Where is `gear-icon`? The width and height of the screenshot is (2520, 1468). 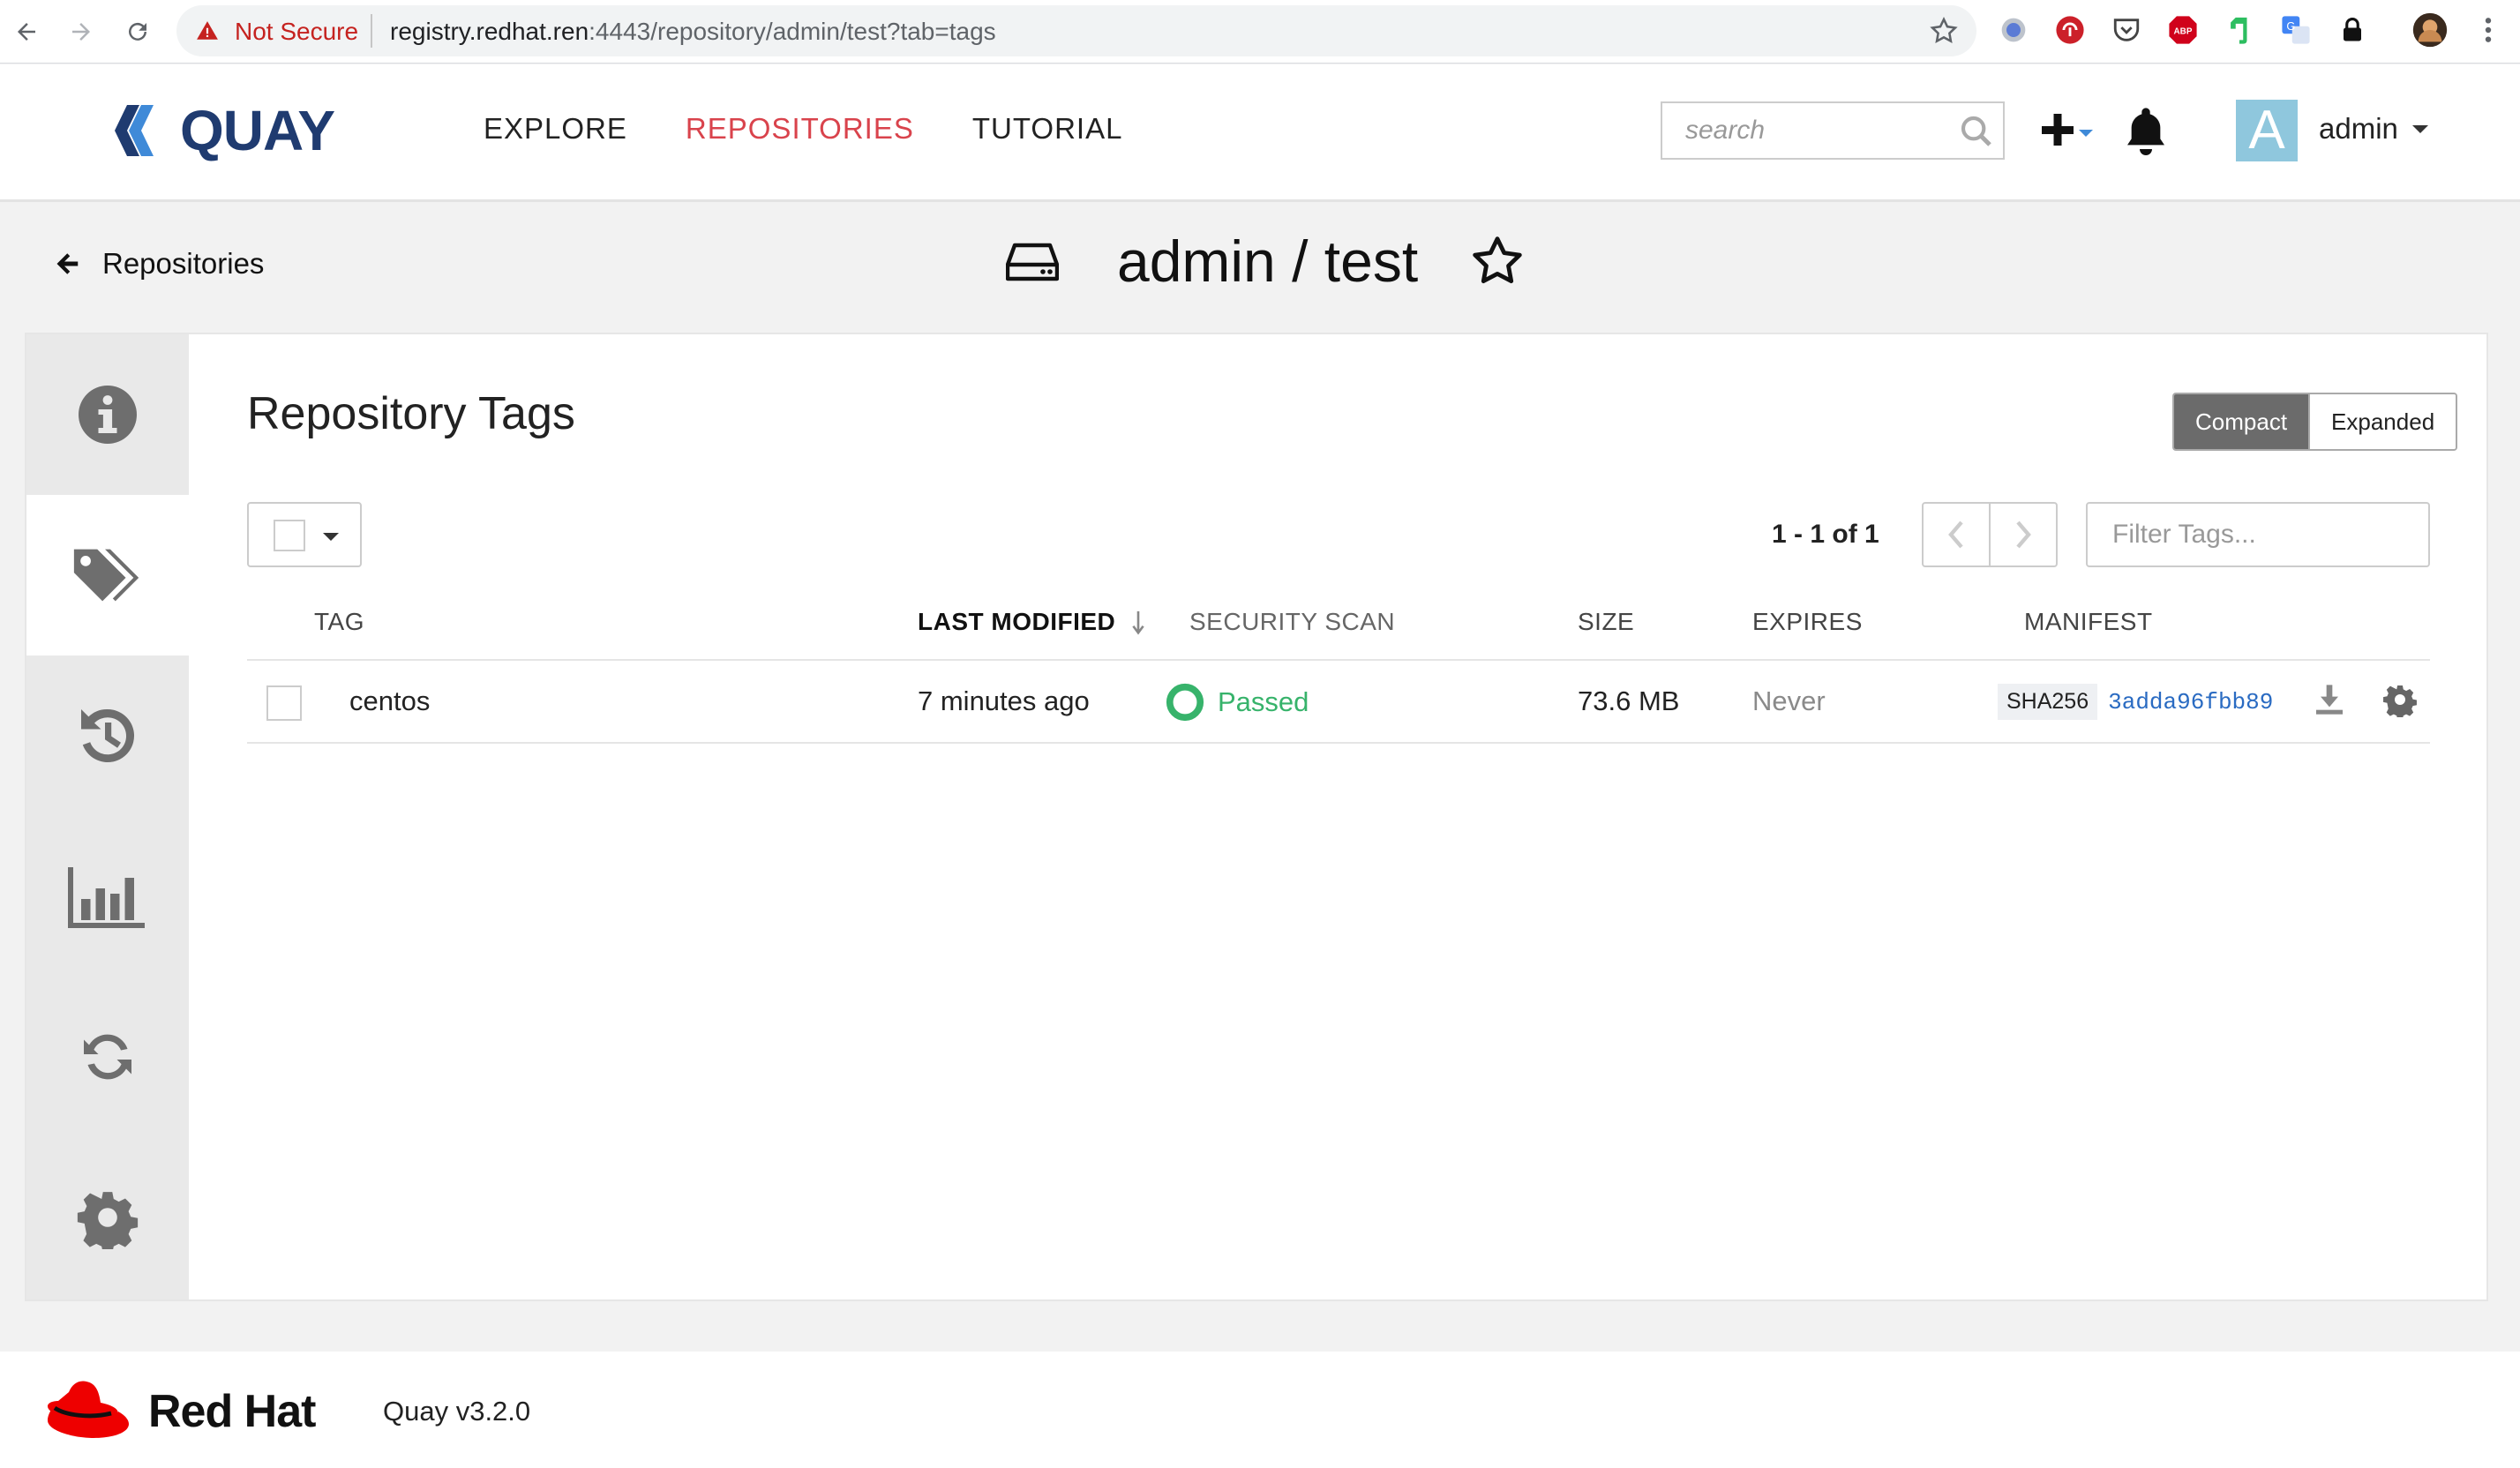
gear-icon is located at coordinates (108, 1220).